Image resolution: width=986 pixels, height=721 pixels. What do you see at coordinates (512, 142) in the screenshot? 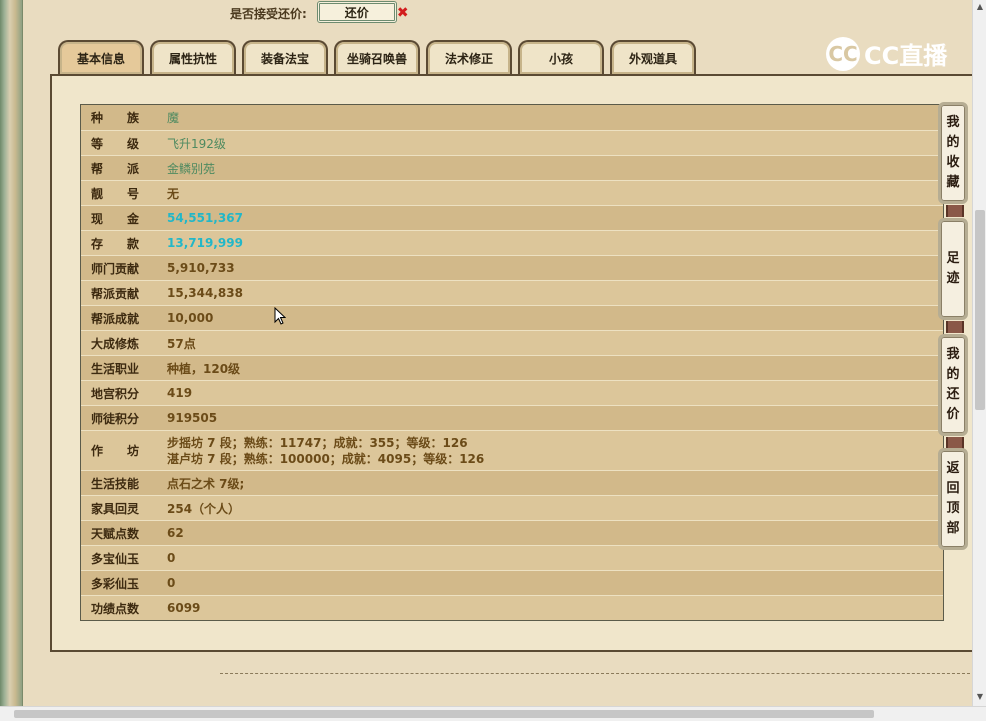
I see `info-row: 等 级 飞升192级` at bounding box center [512, 142].